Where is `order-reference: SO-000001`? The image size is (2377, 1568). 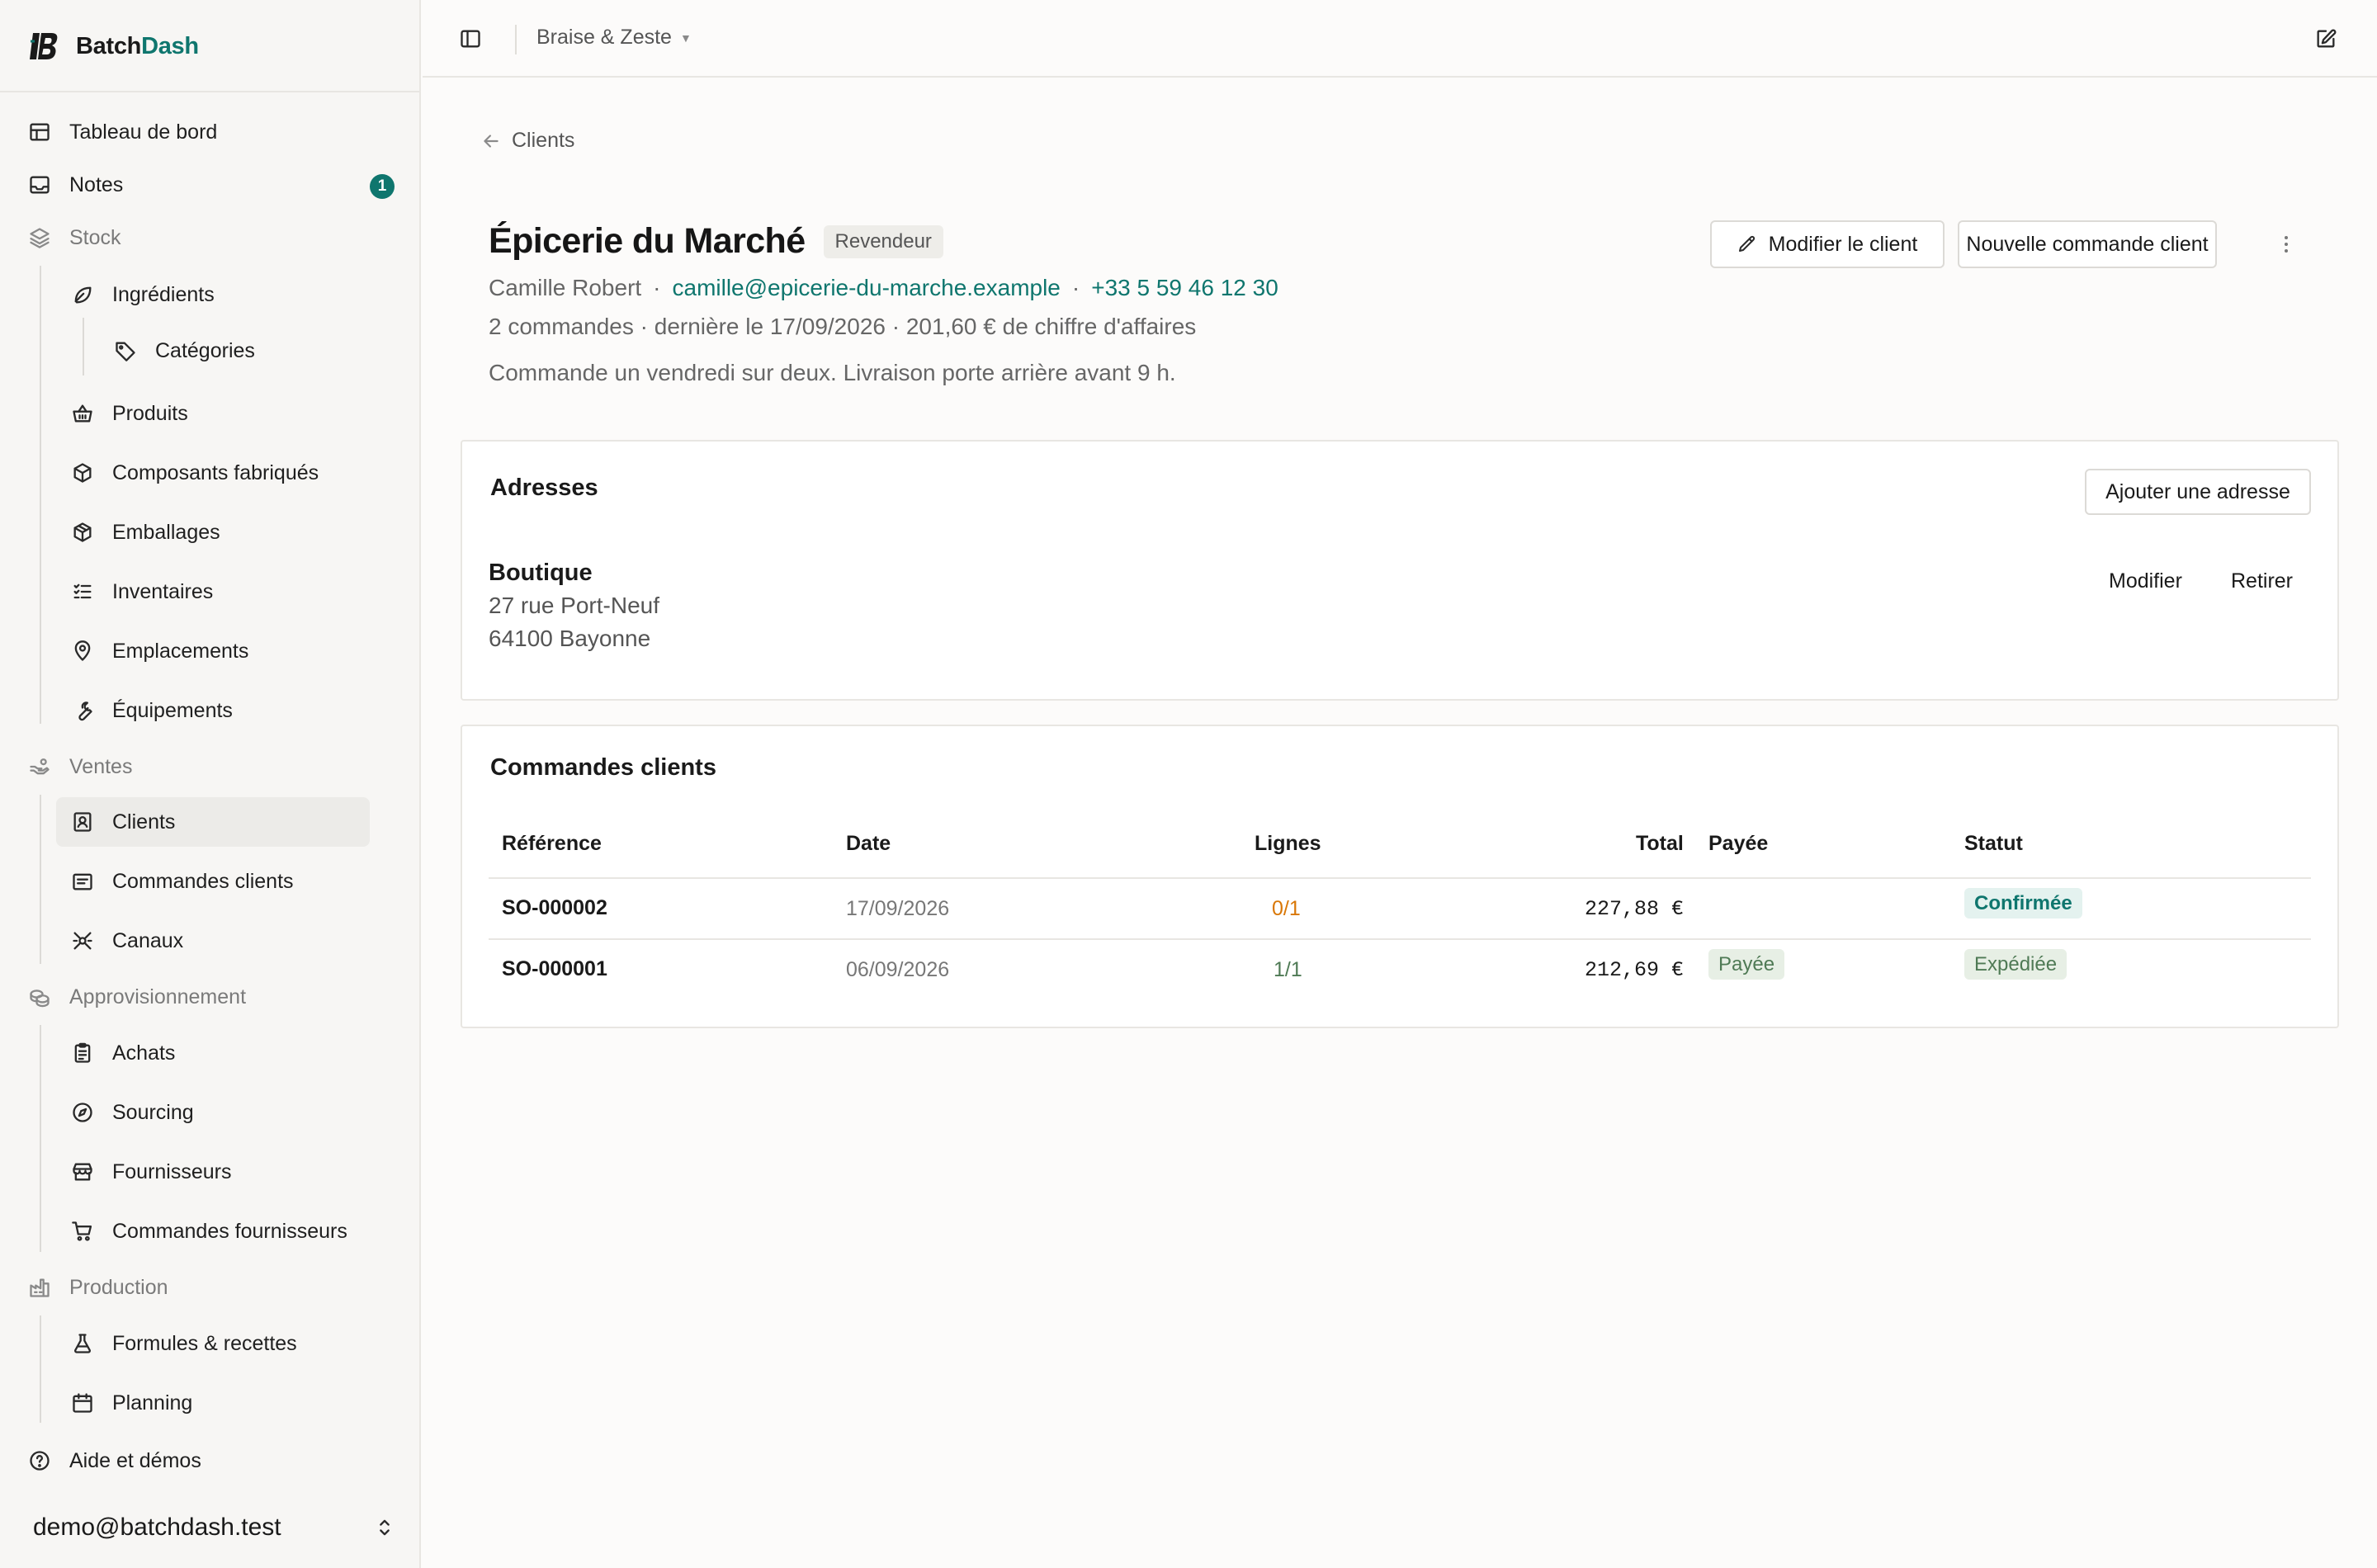 order-reference: SO-000001 is located at coordinates (554, 969).